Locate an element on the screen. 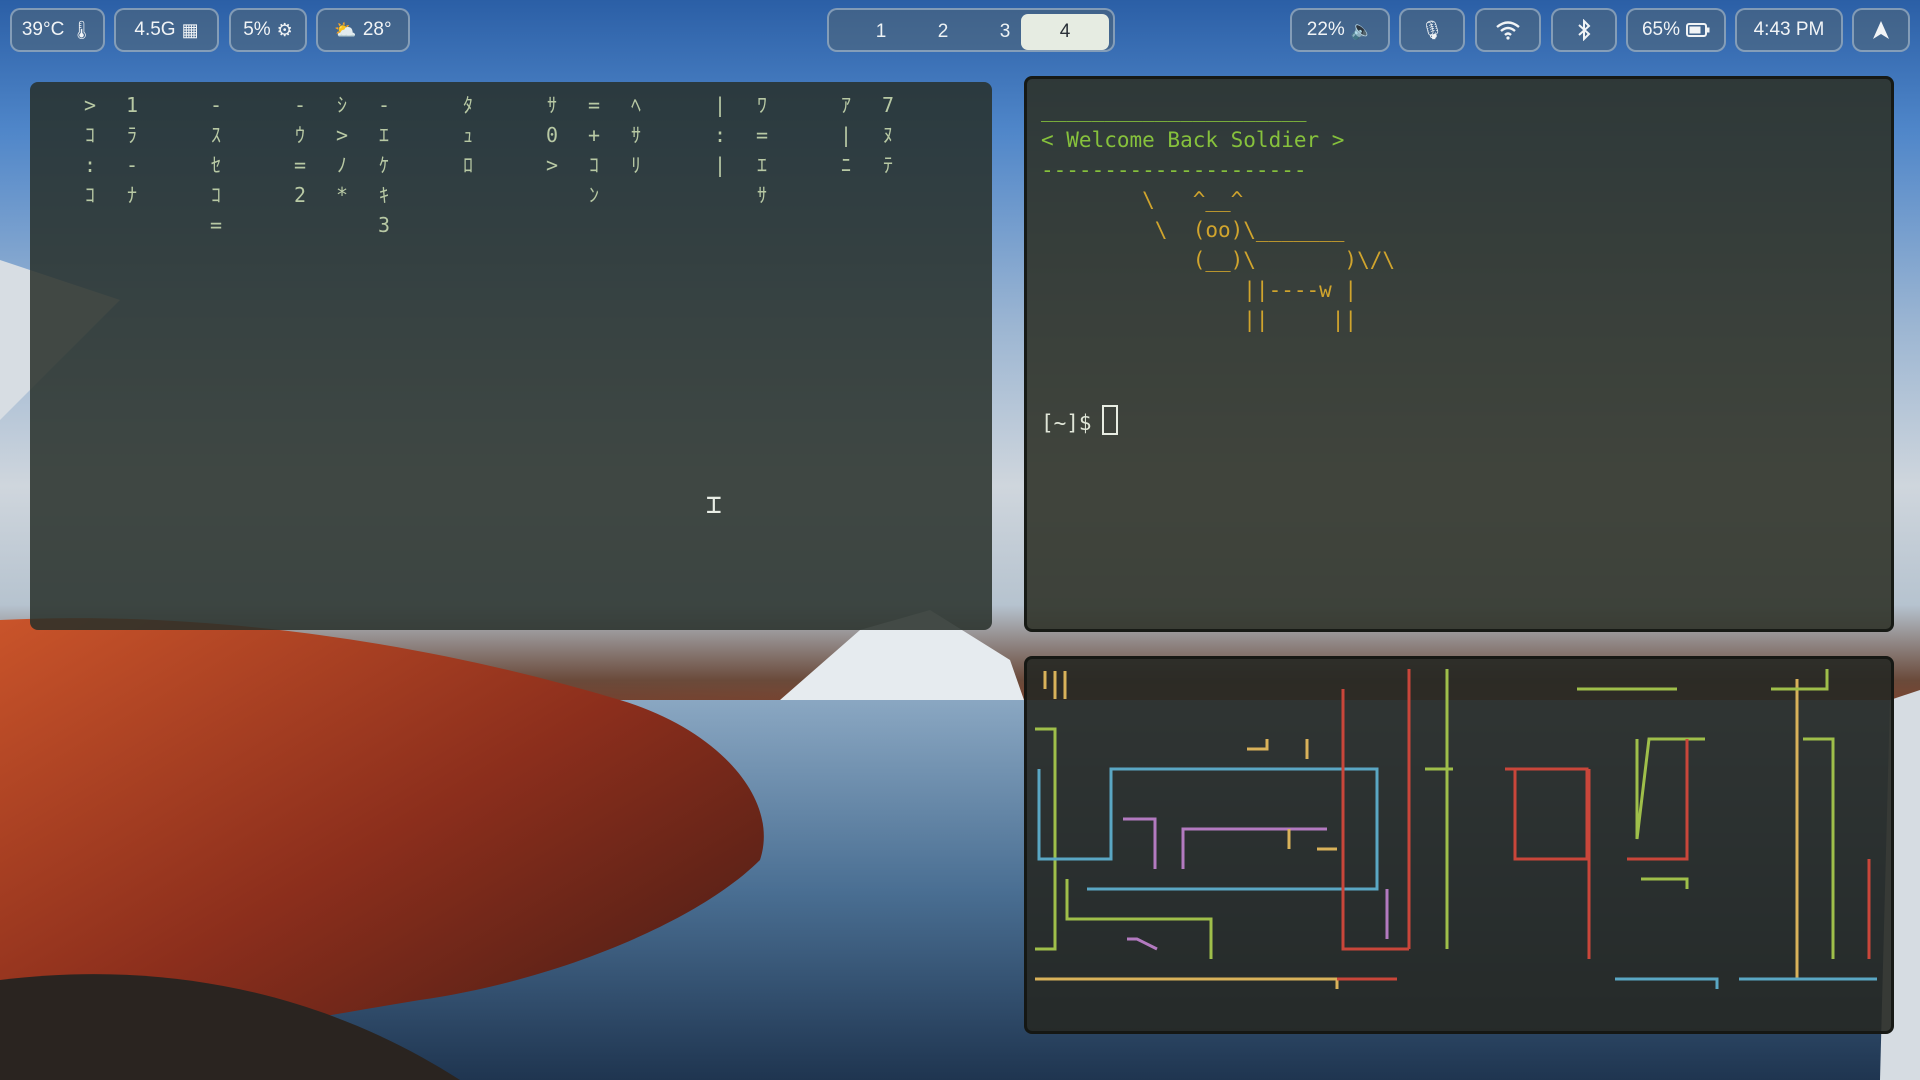  matrix-column: > ｺ : ｺ is located at coordinates (90, 150).